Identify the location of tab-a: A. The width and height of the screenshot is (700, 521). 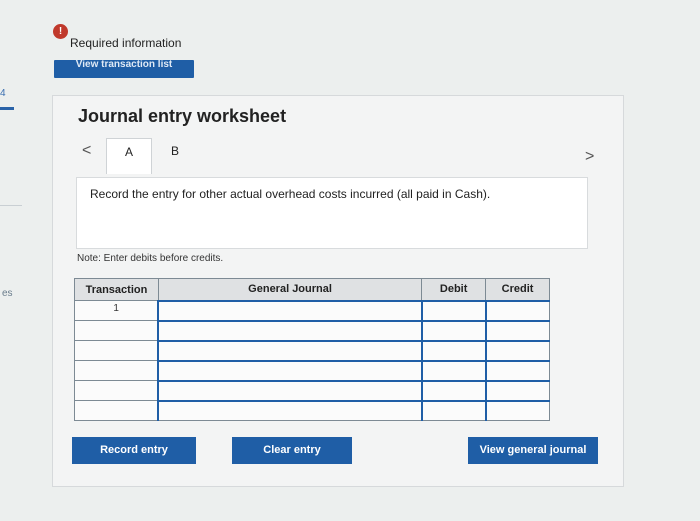
(129, 156).